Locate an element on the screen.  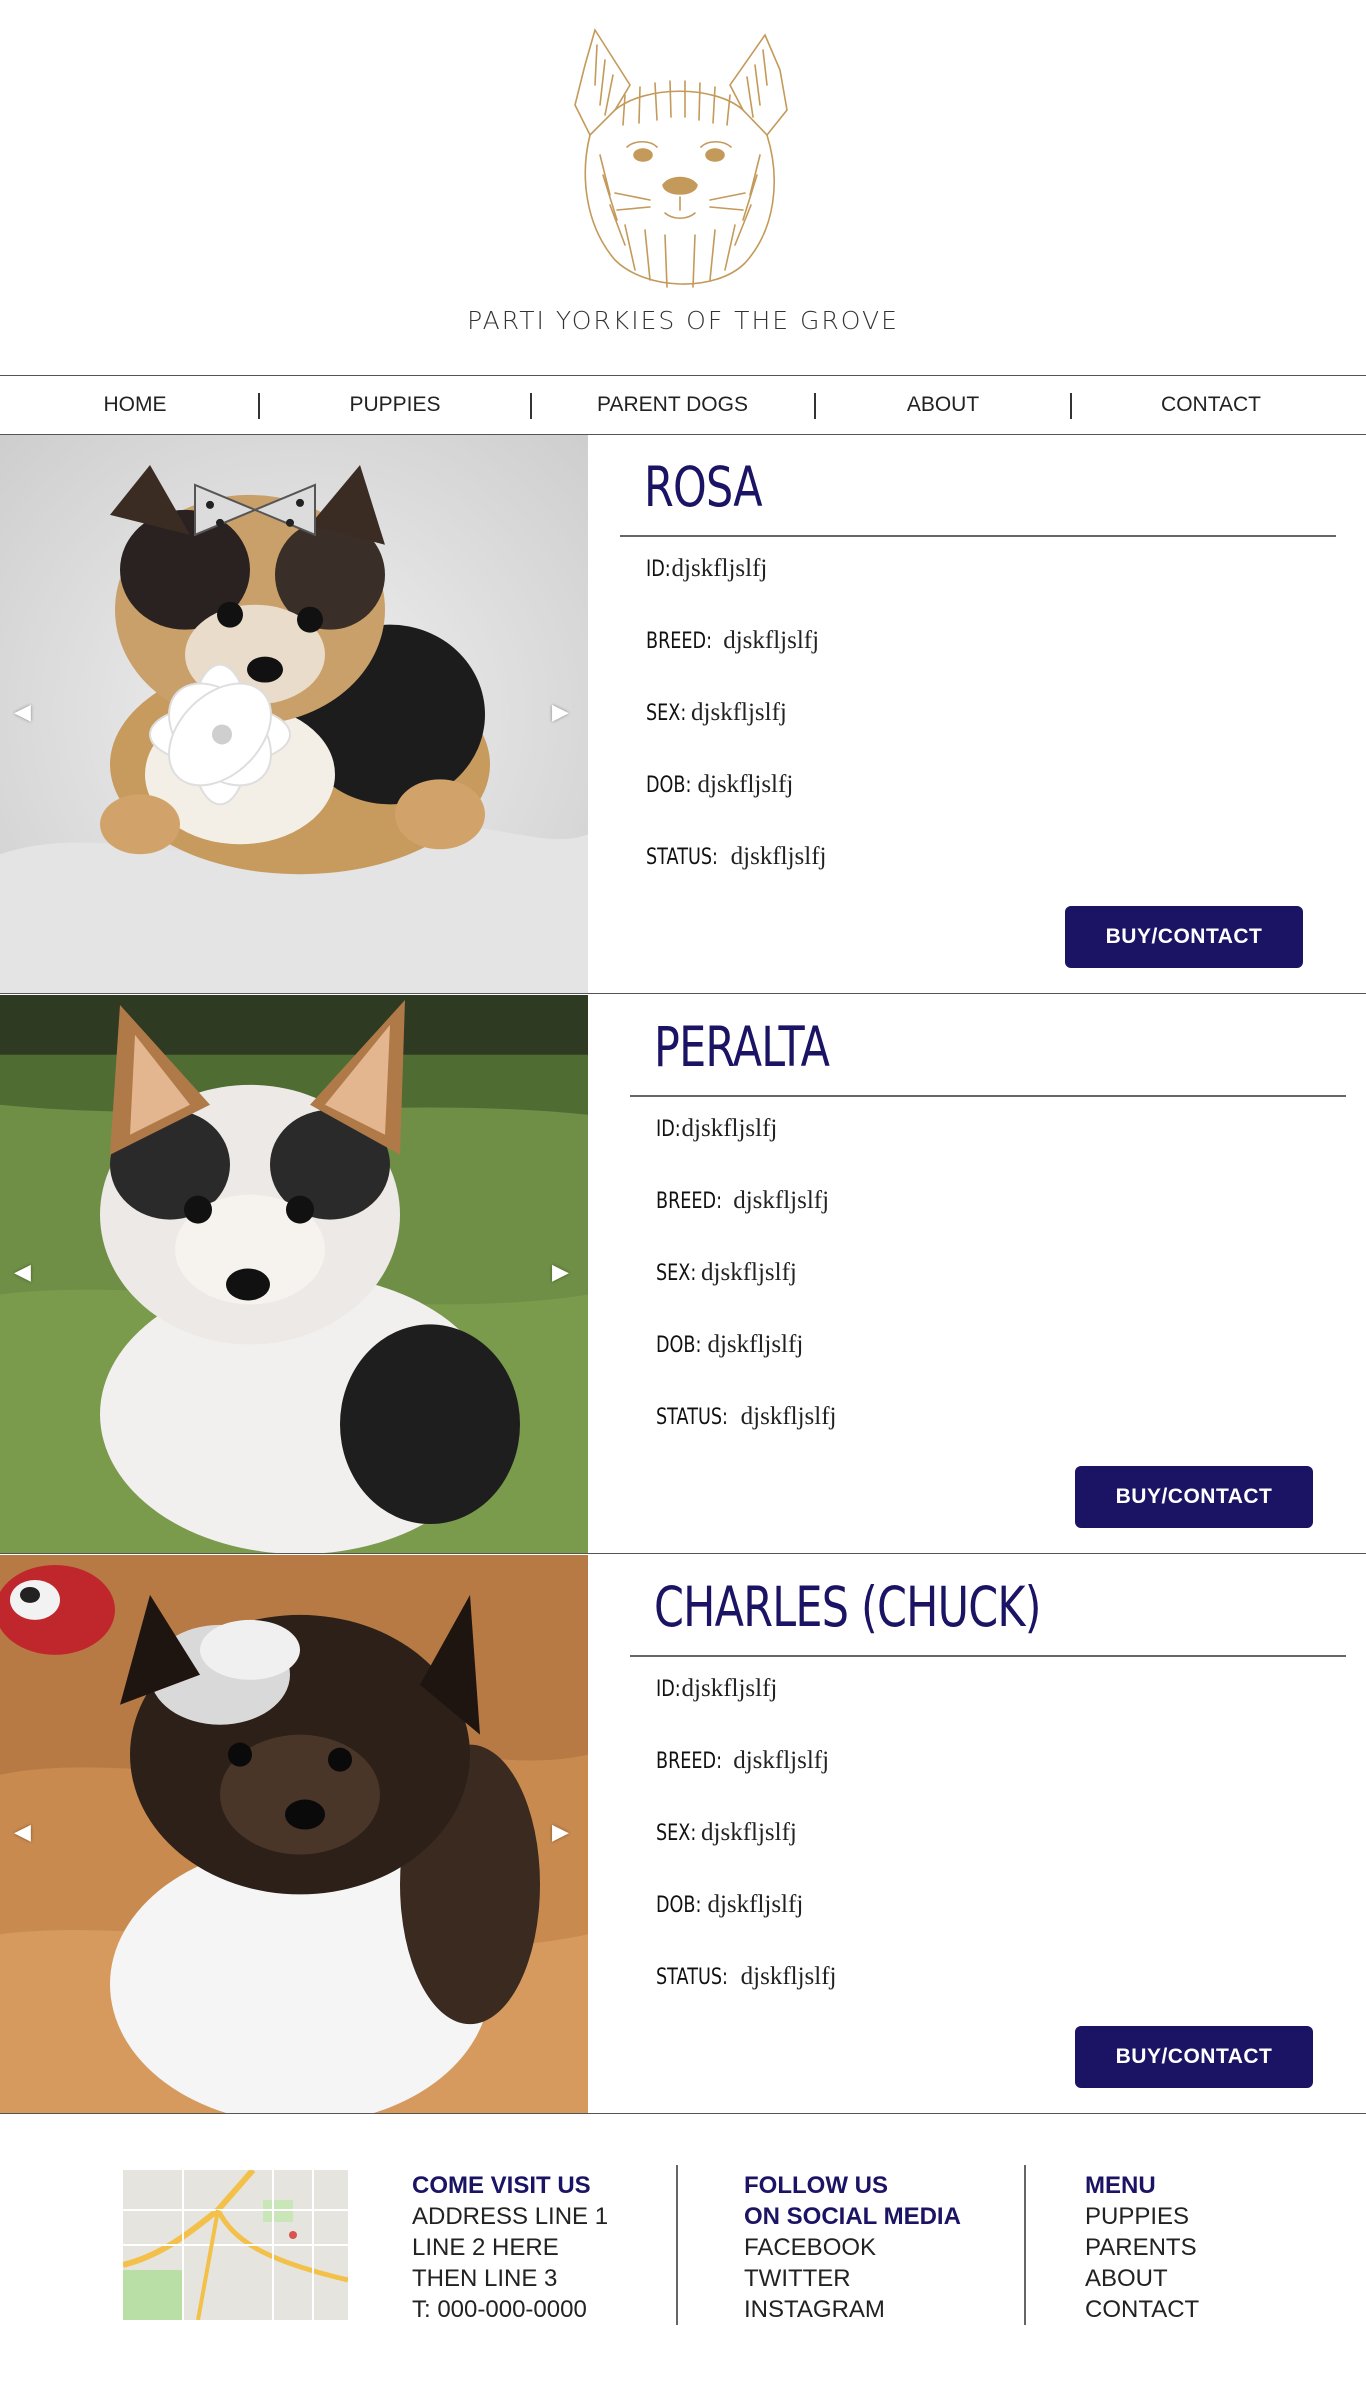
footer-menu: MENU PUPPIES PARENTS ABOUT CONTACT is located at coordinates (1142, 2247).